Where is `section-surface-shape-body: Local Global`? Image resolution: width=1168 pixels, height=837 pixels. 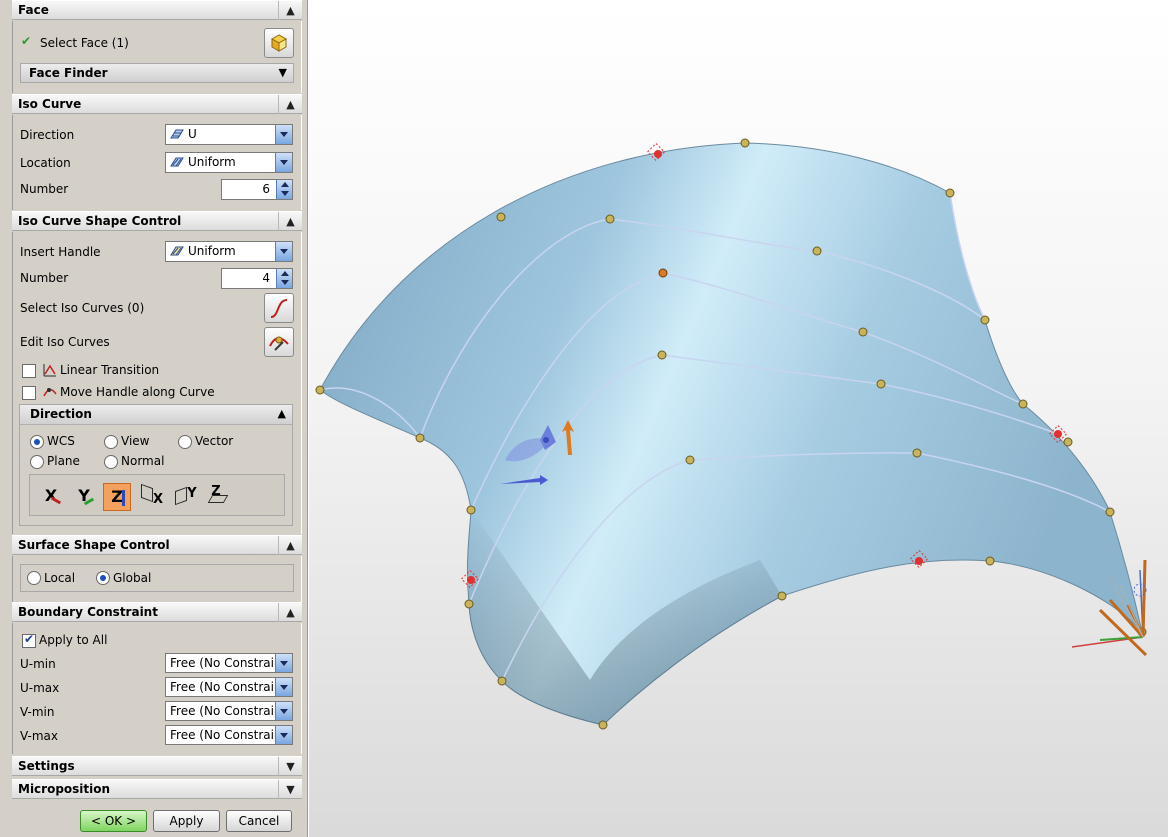
section-surface-shape-body: Local Global is located at coordinates (157, 579).